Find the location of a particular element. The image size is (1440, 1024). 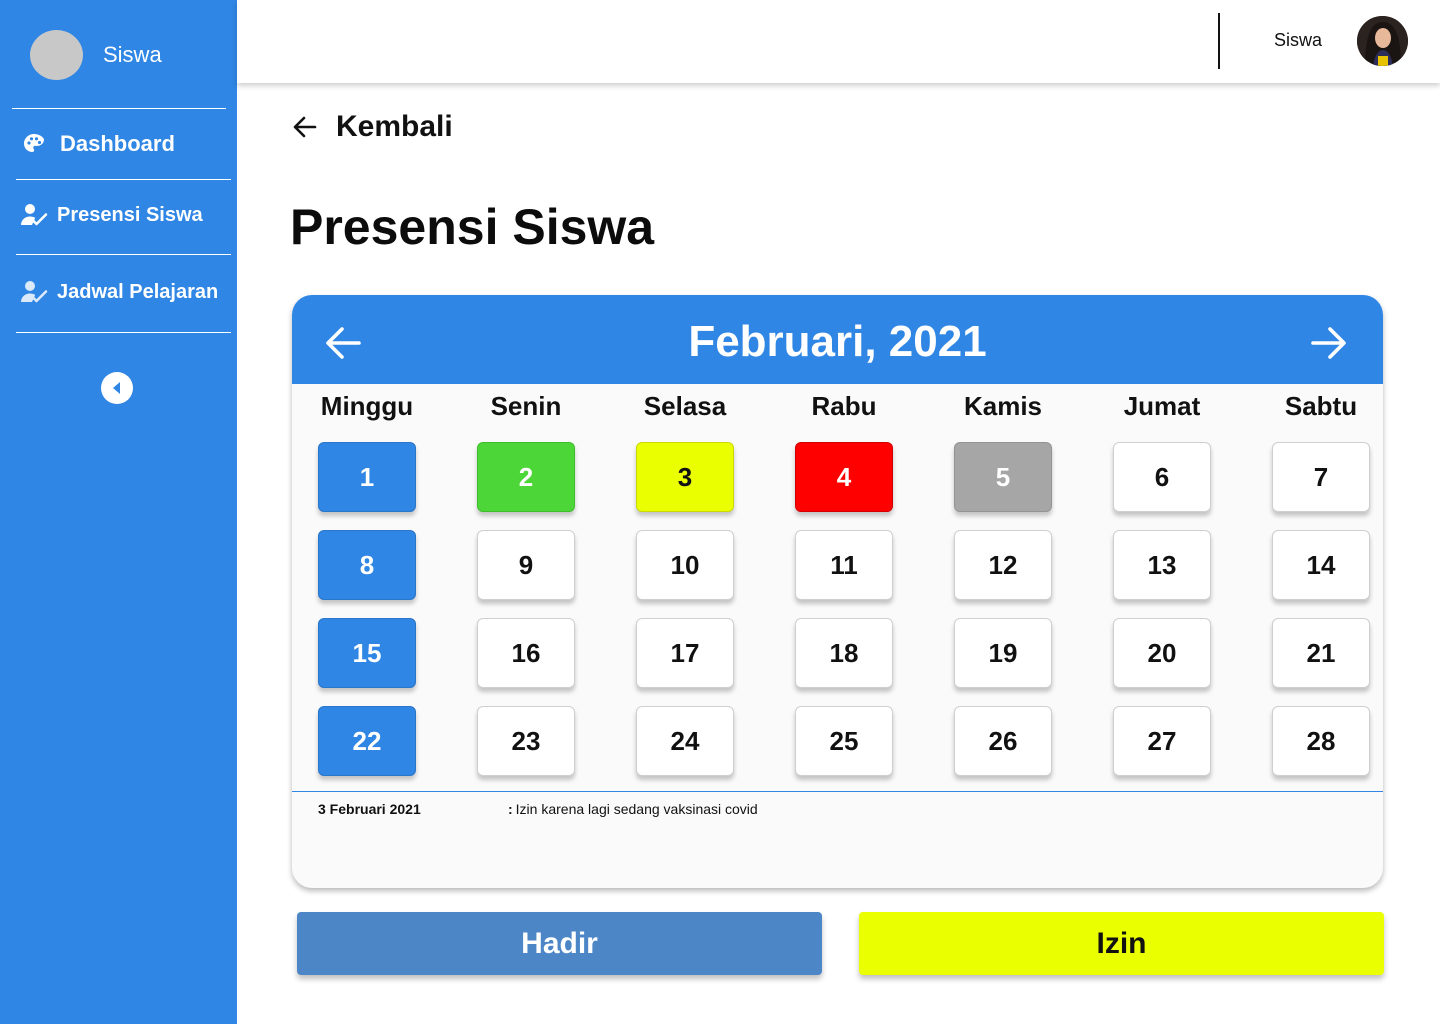

weekday-label: Kamis is located at coordinates (1003, 406).